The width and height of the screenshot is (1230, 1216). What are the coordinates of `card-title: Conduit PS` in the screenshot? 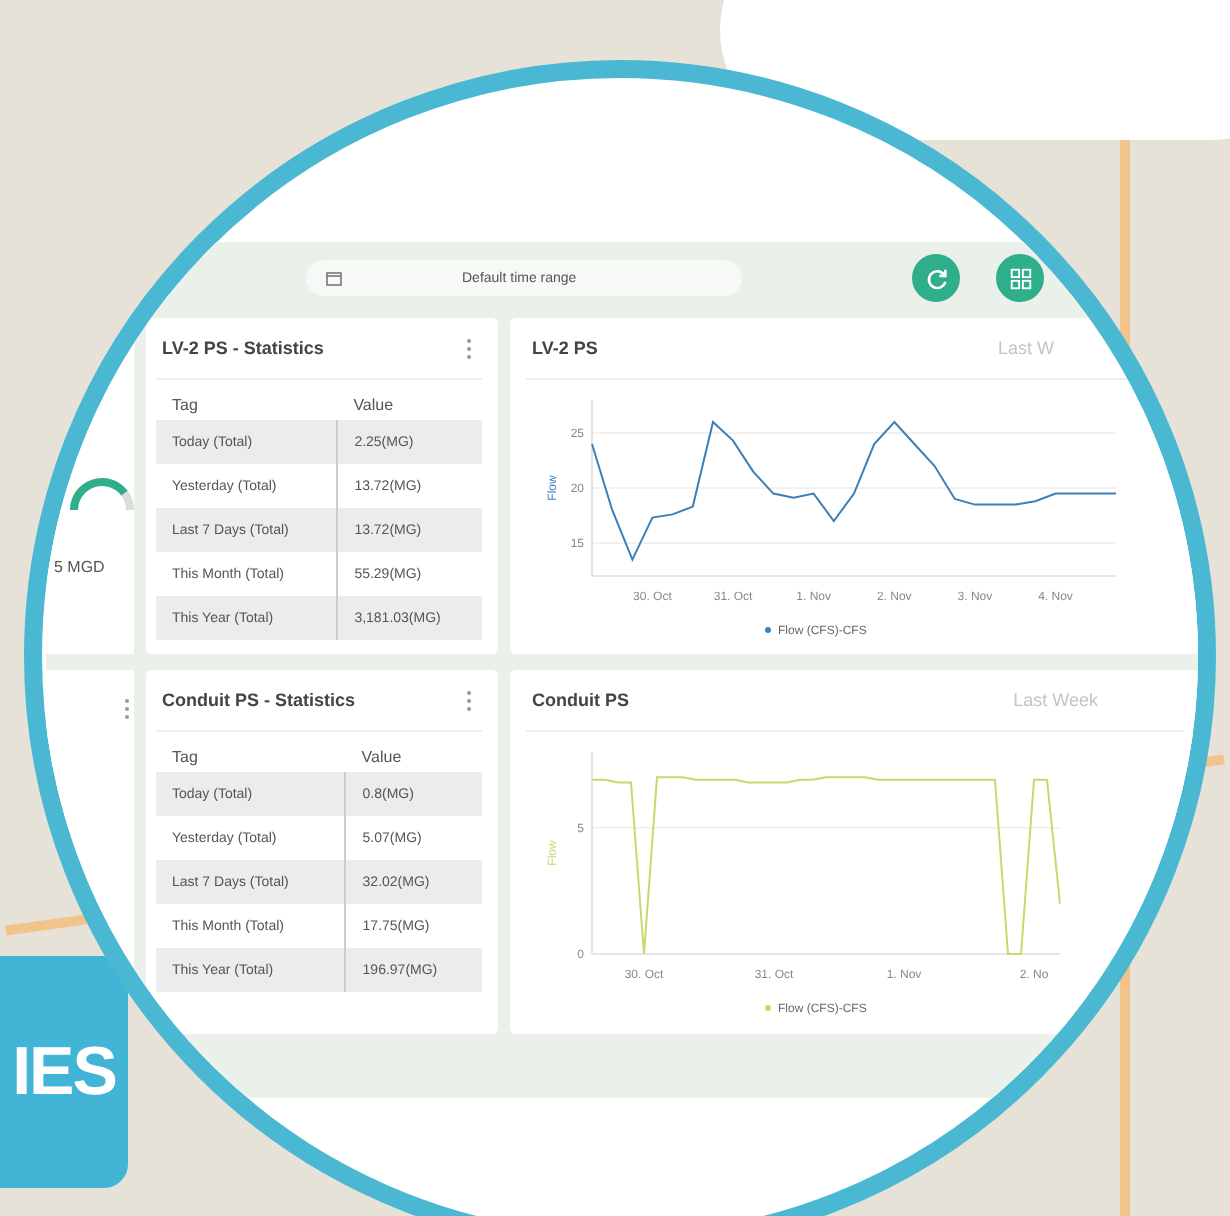 It's located at (580, 700).